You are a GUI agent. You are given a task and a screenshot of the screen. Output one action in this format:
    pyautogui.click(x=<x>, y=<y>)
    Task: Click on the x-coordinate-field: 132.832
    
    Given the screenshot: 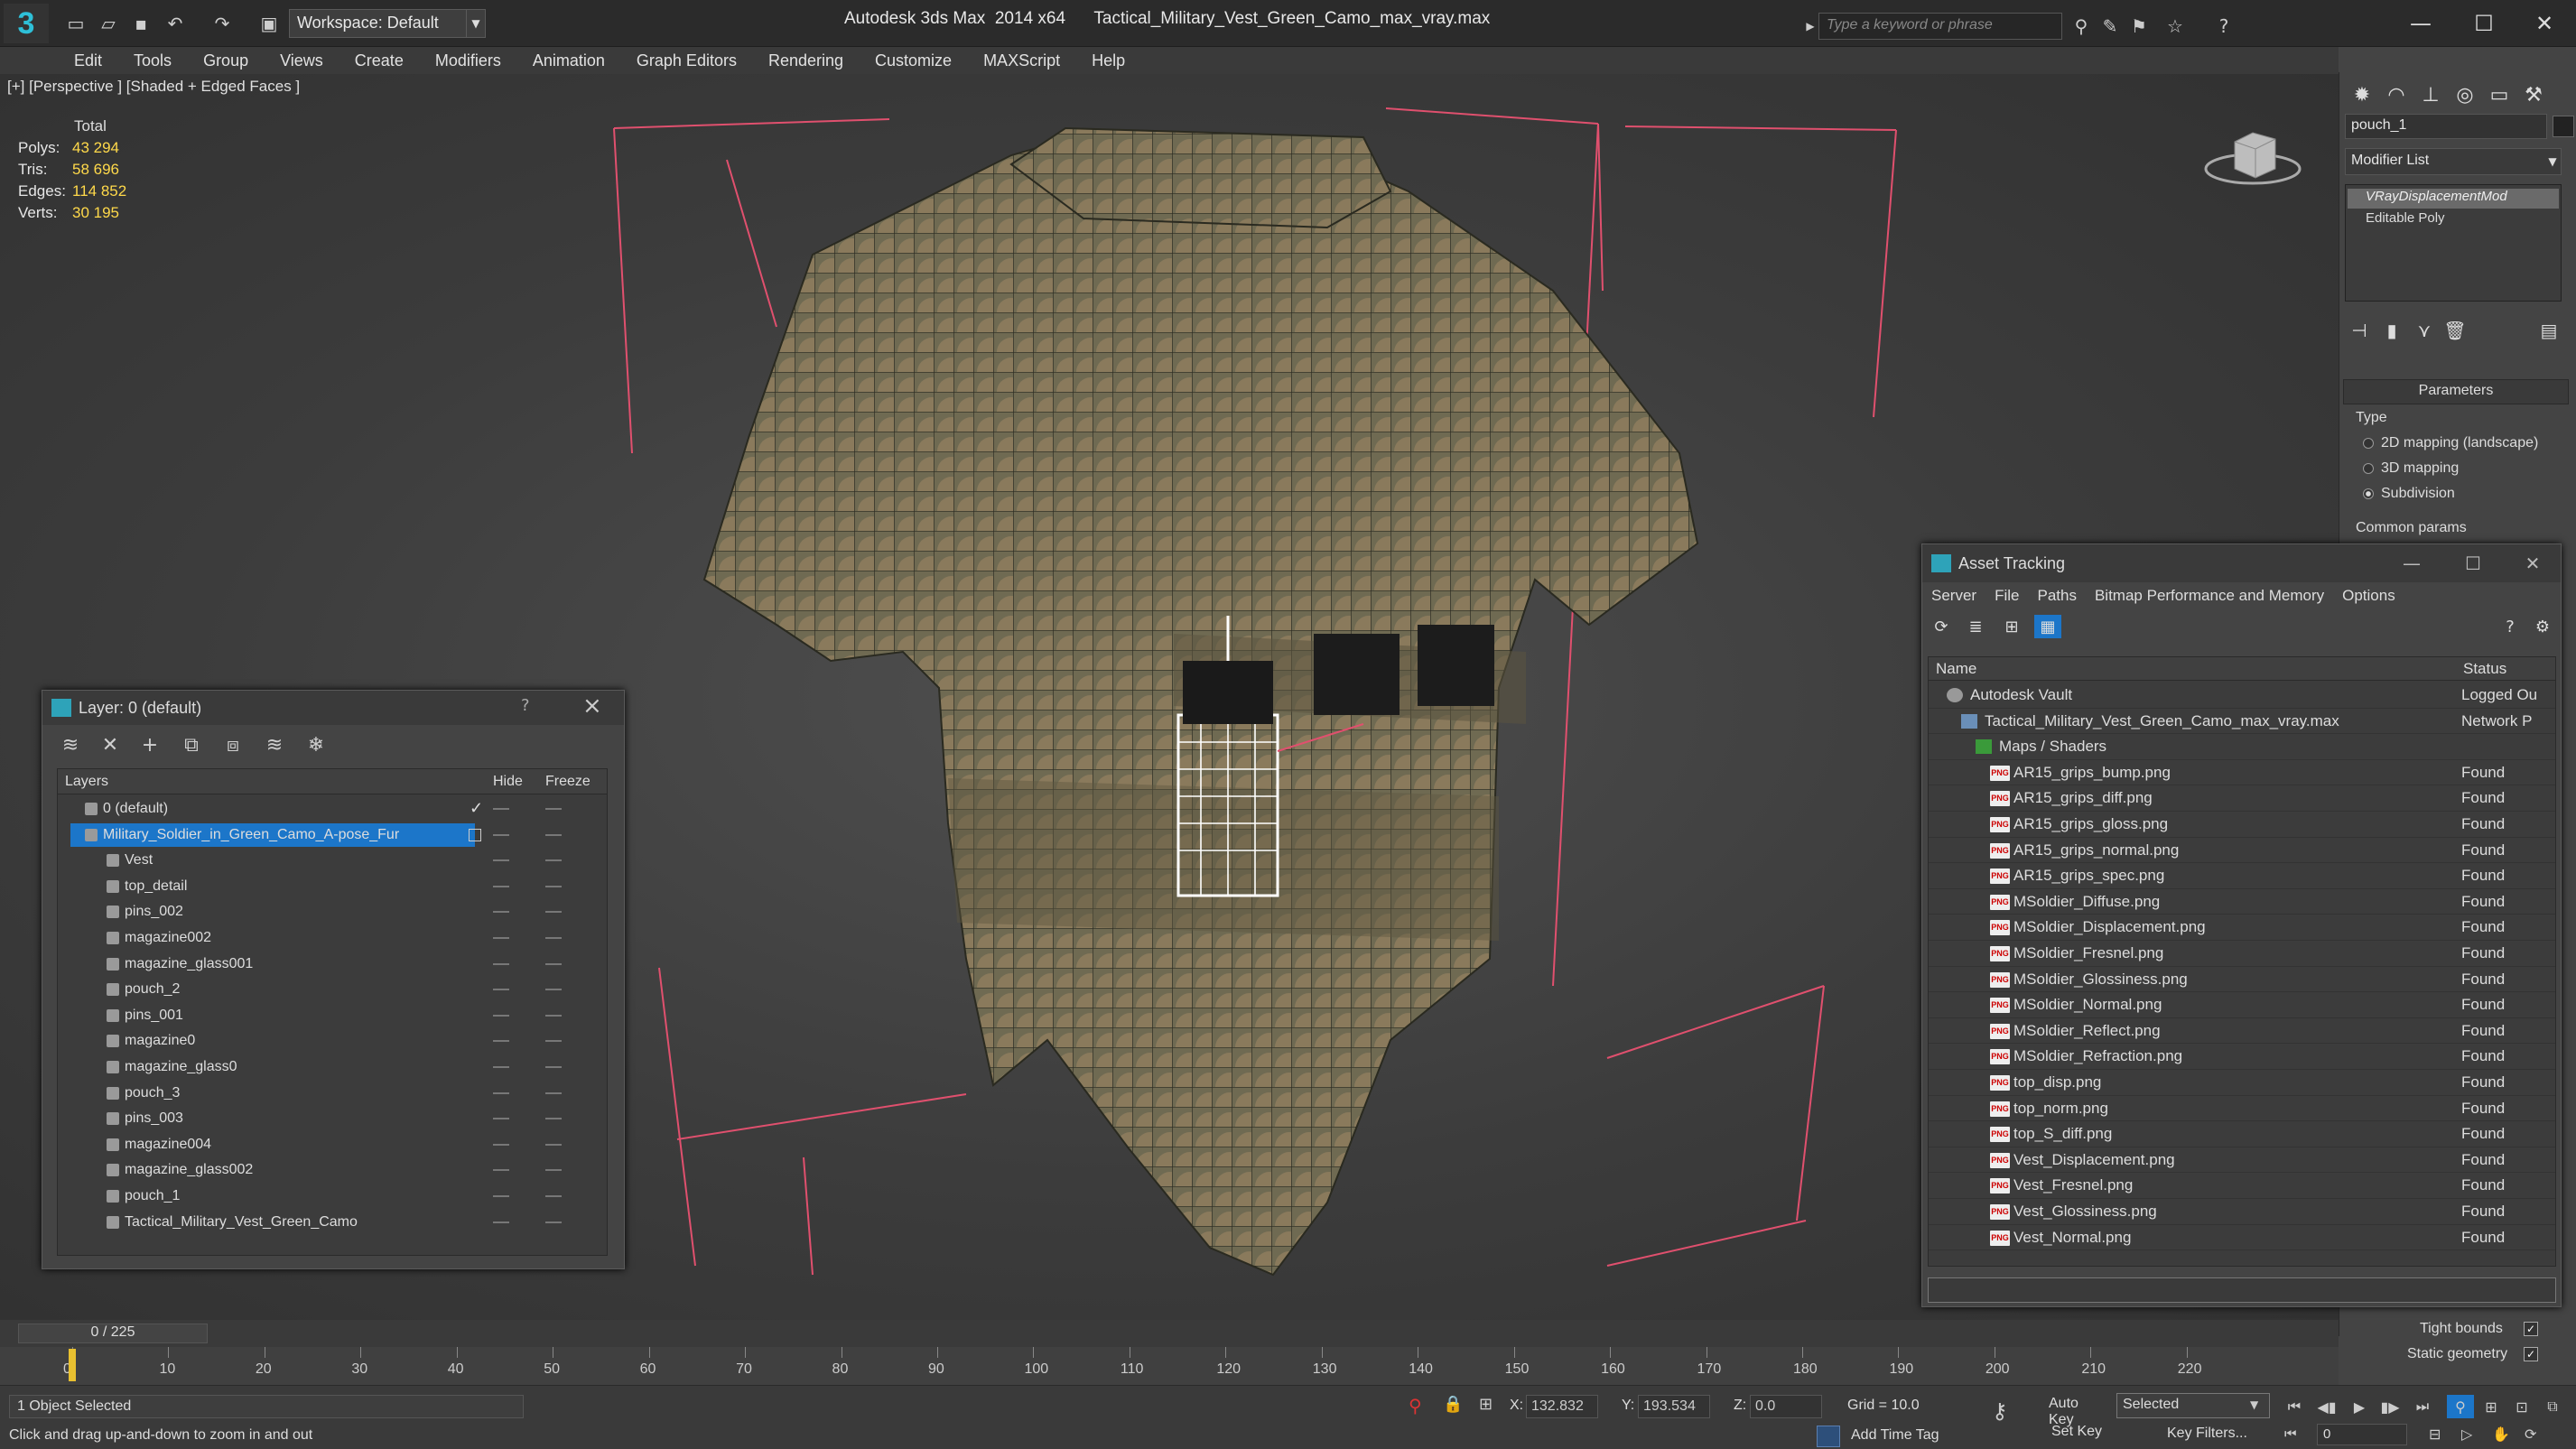 What is the action you would take?
    pyautogui.click(x=1562, y=1406)
    